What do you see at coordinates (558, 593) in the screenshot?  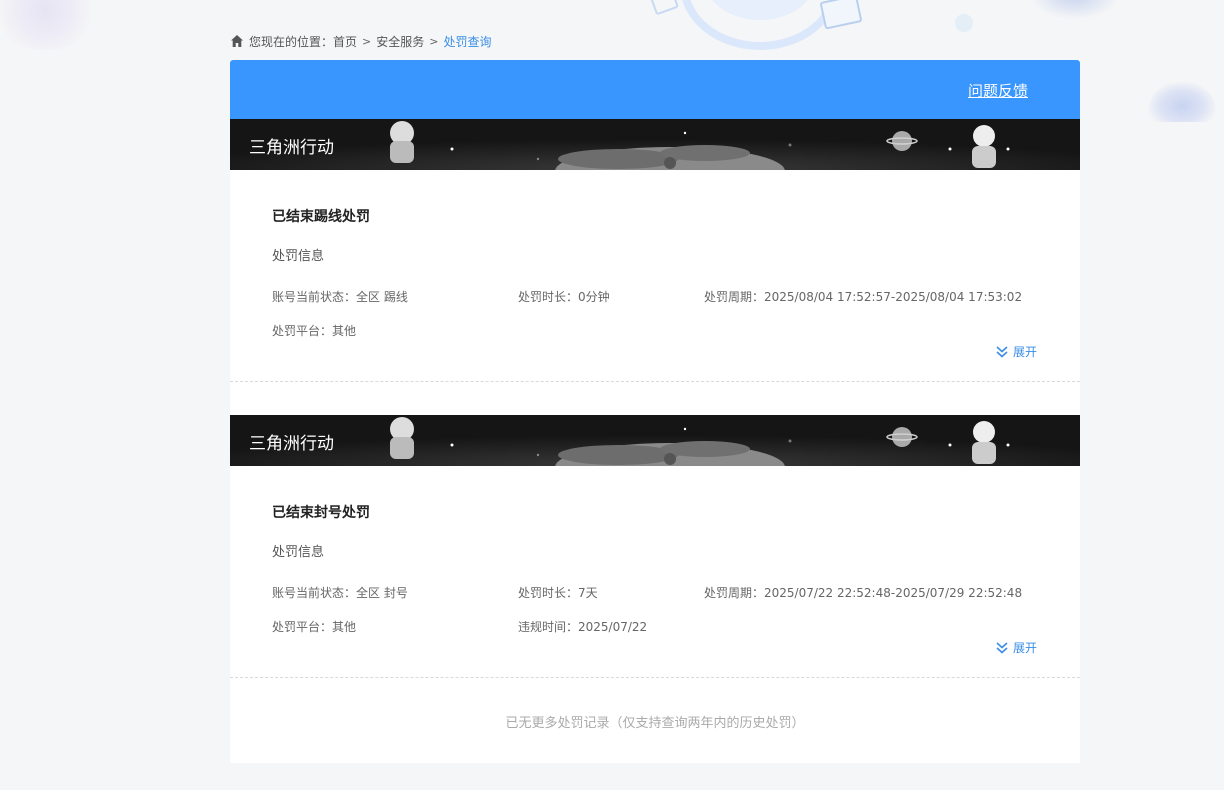 I see `penalty-duration: 处罚时长：7天` at bounding box center [558, 593].